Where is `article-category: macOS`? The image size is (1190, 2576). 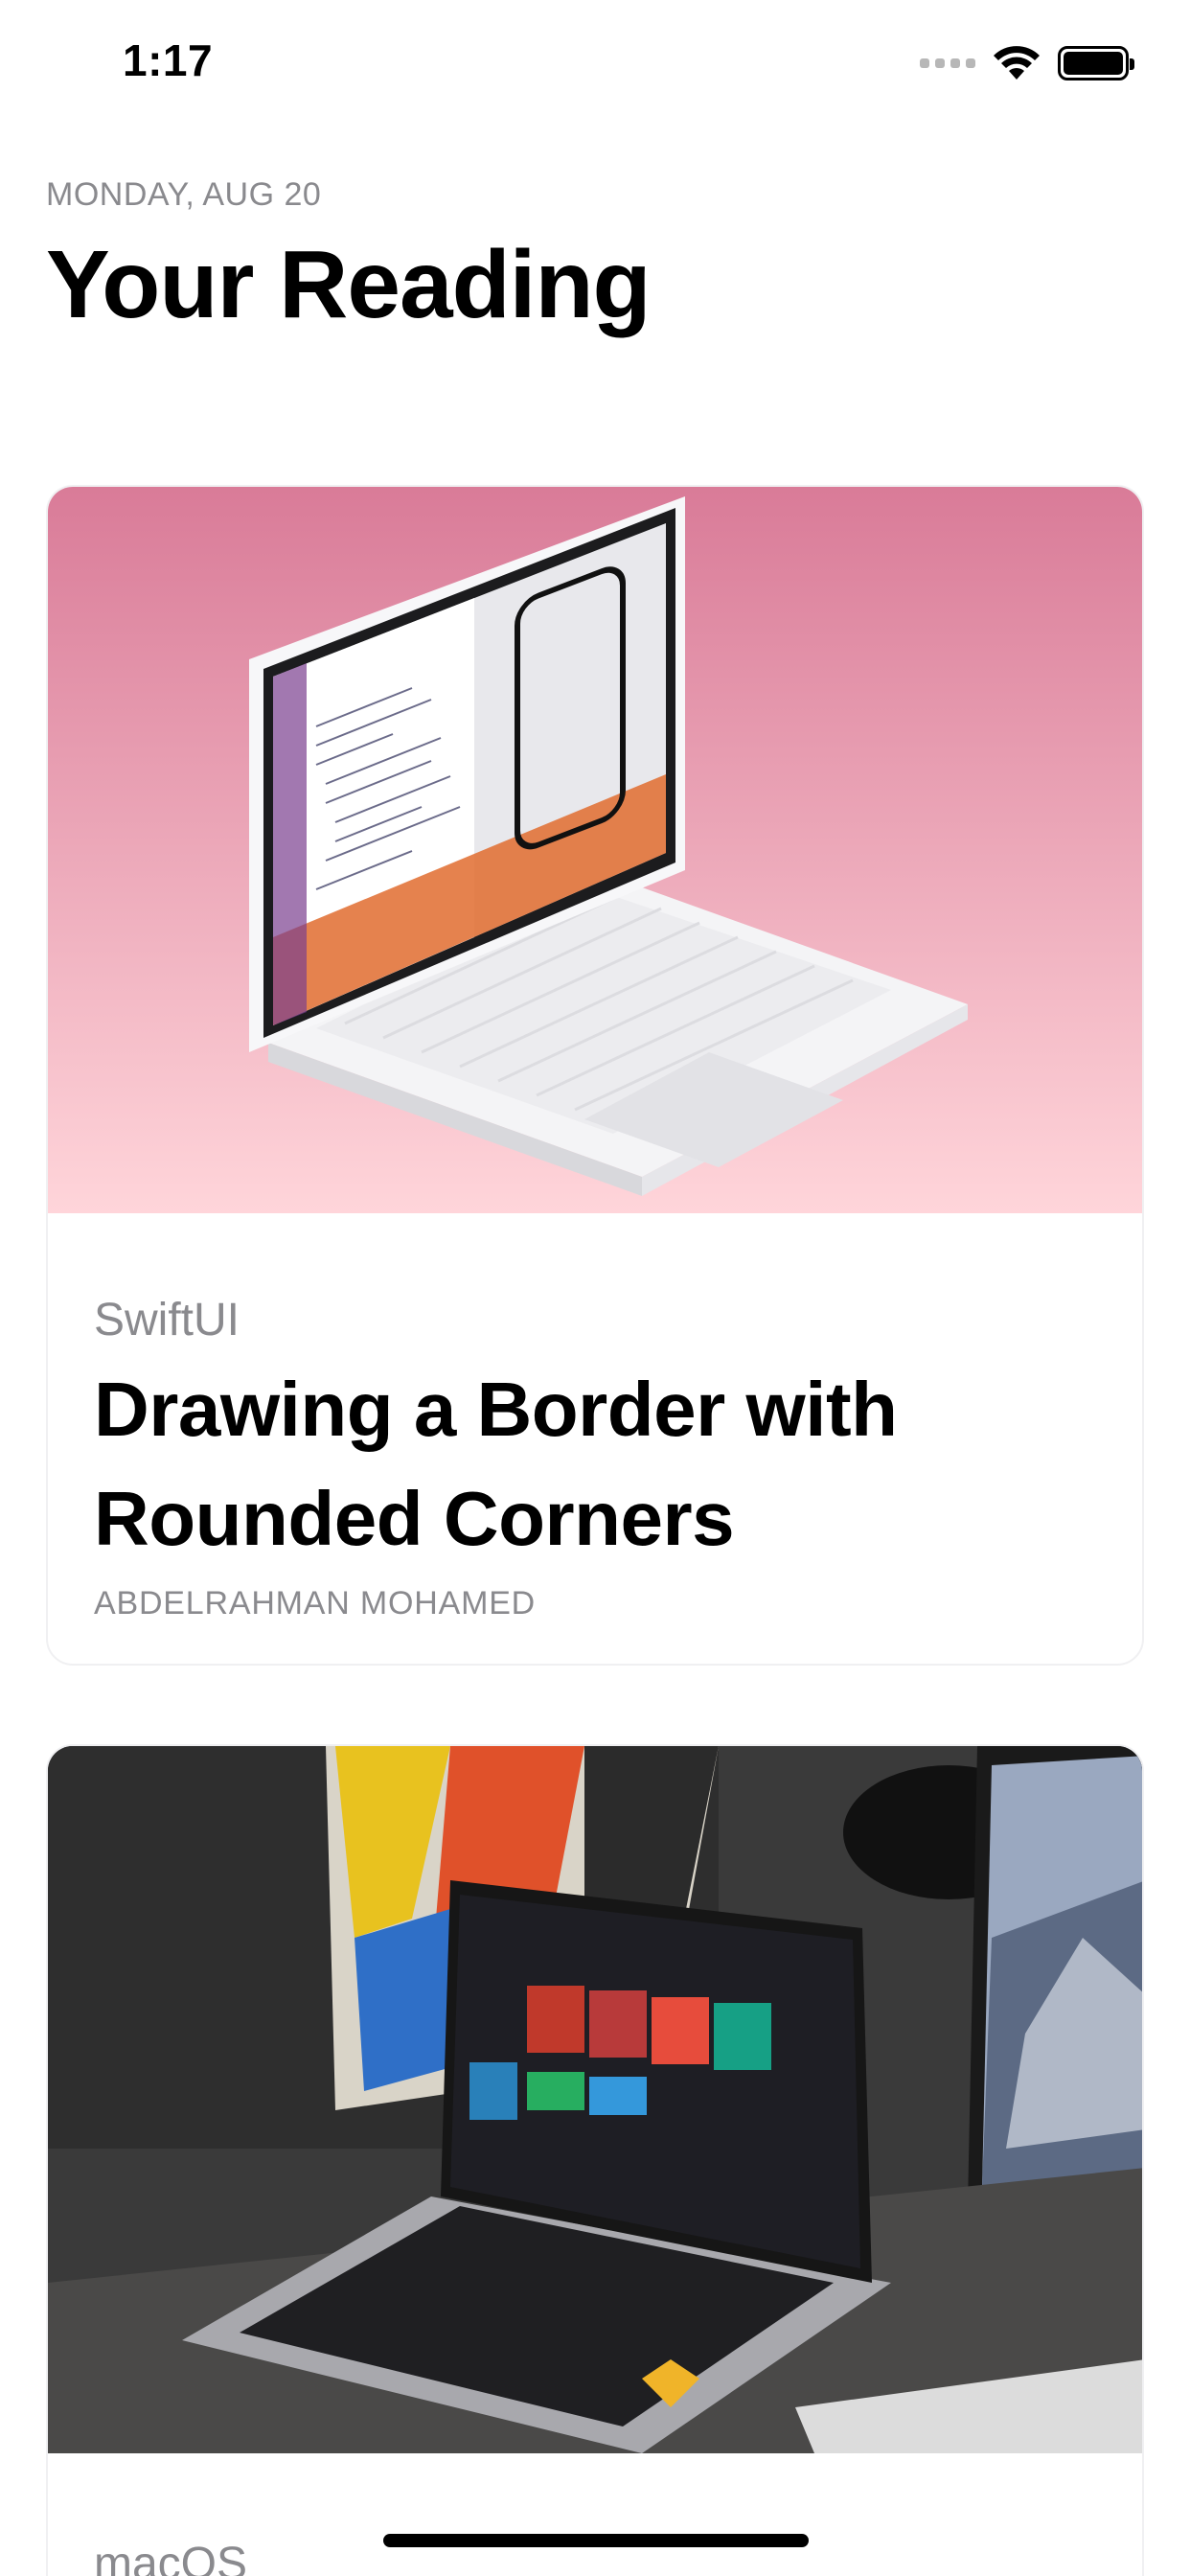
article-category: macOS is located at coordinates (171, 2557).